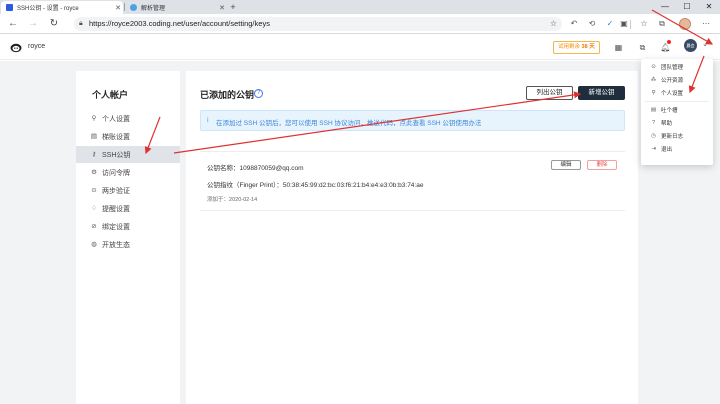  I want to click on share-arrow-icon: ↶, so click(574, 24).